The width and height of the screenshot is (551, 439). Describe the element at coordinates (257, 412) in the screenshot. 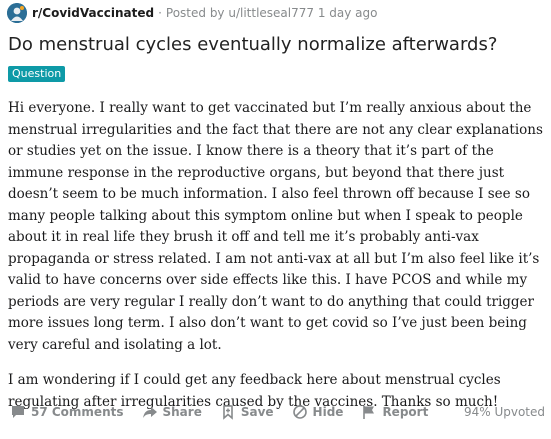

I see `save-label: Save` at that location.